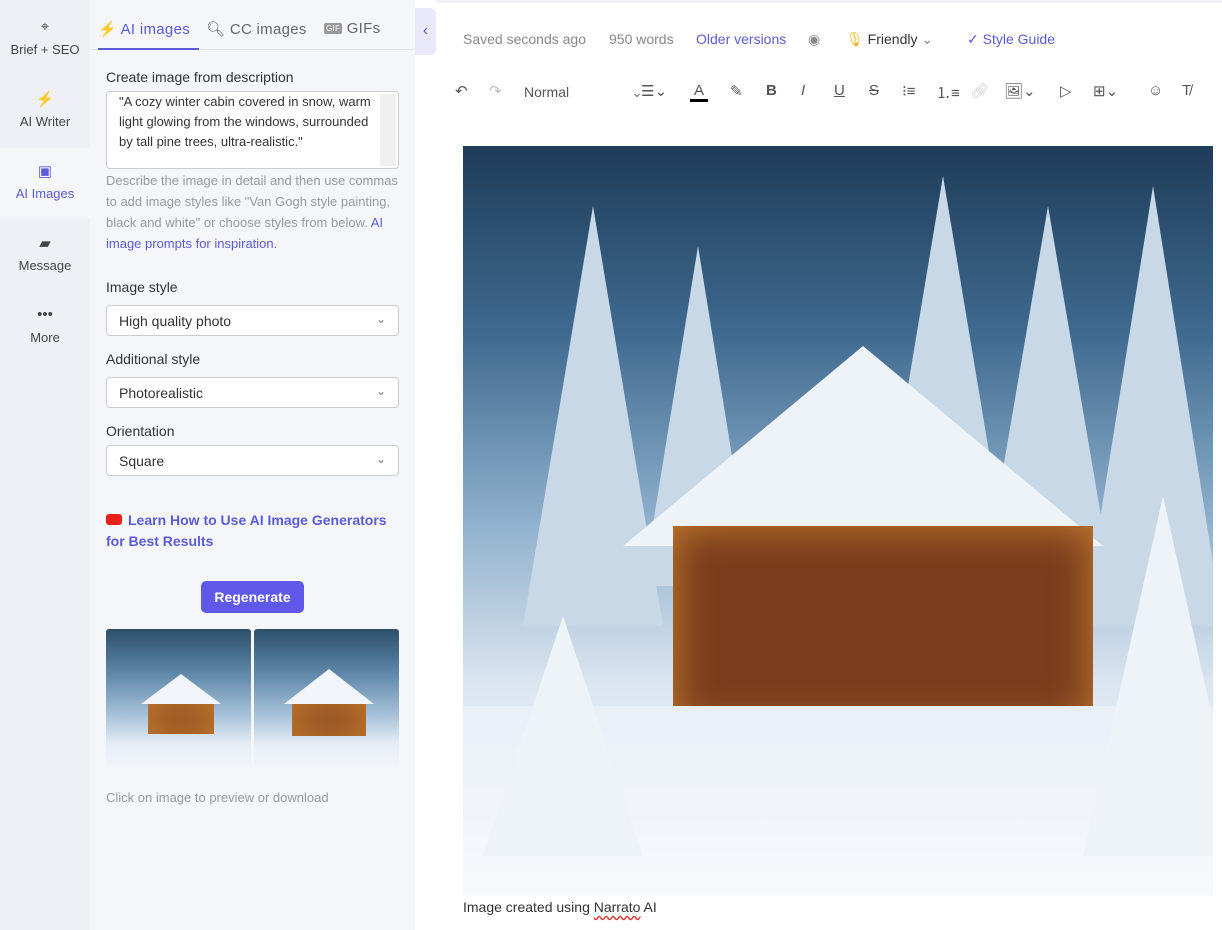  What do you see at coordinates (252, 392) in the screenshot?
I see `additional-style-select: Photorealistic ⌄` at bounding box center [252, 392].